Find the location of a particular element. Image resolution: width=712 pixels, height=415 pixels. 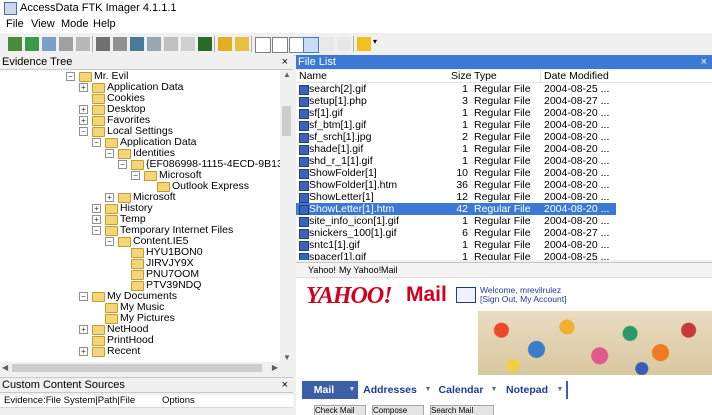

capture-memory-icon is located at coordinates (205, 44).